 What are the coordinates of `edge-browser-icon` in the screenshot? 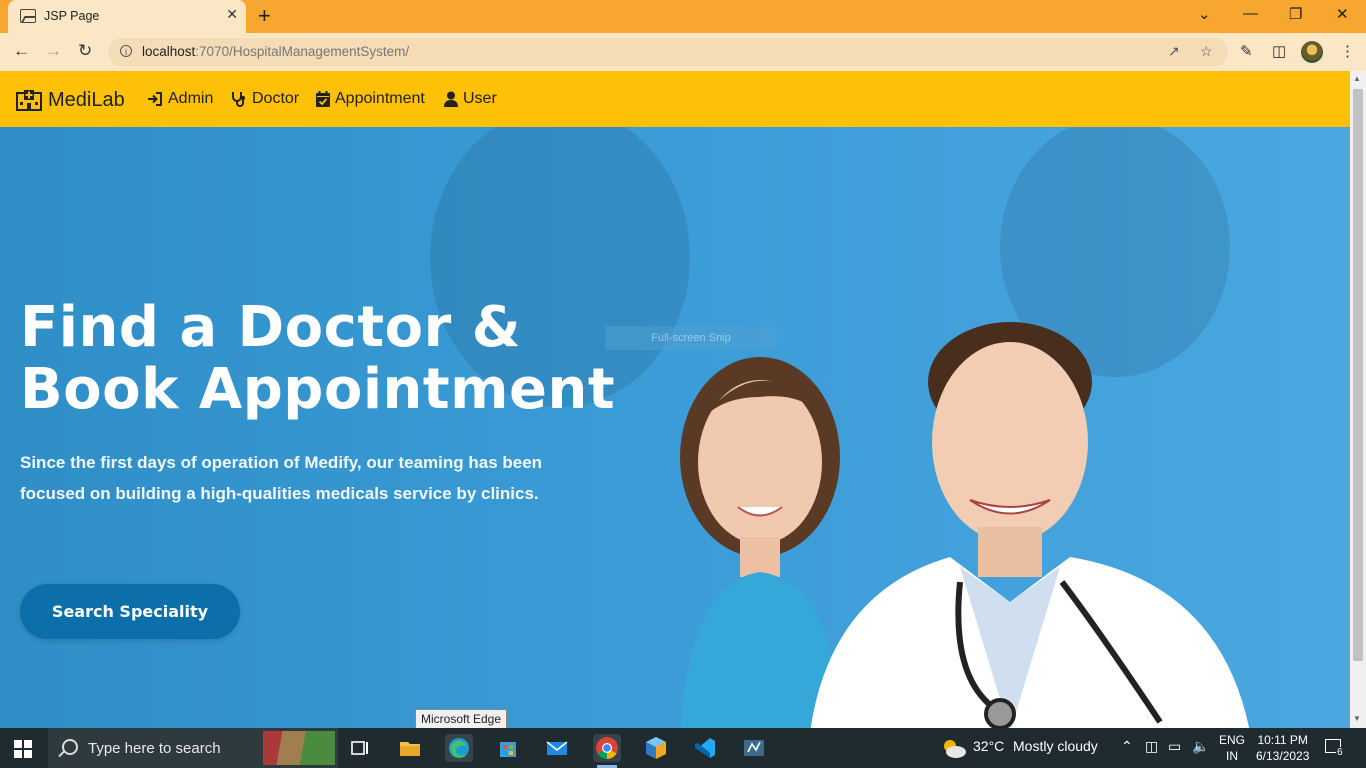 It's located at (459, 748).